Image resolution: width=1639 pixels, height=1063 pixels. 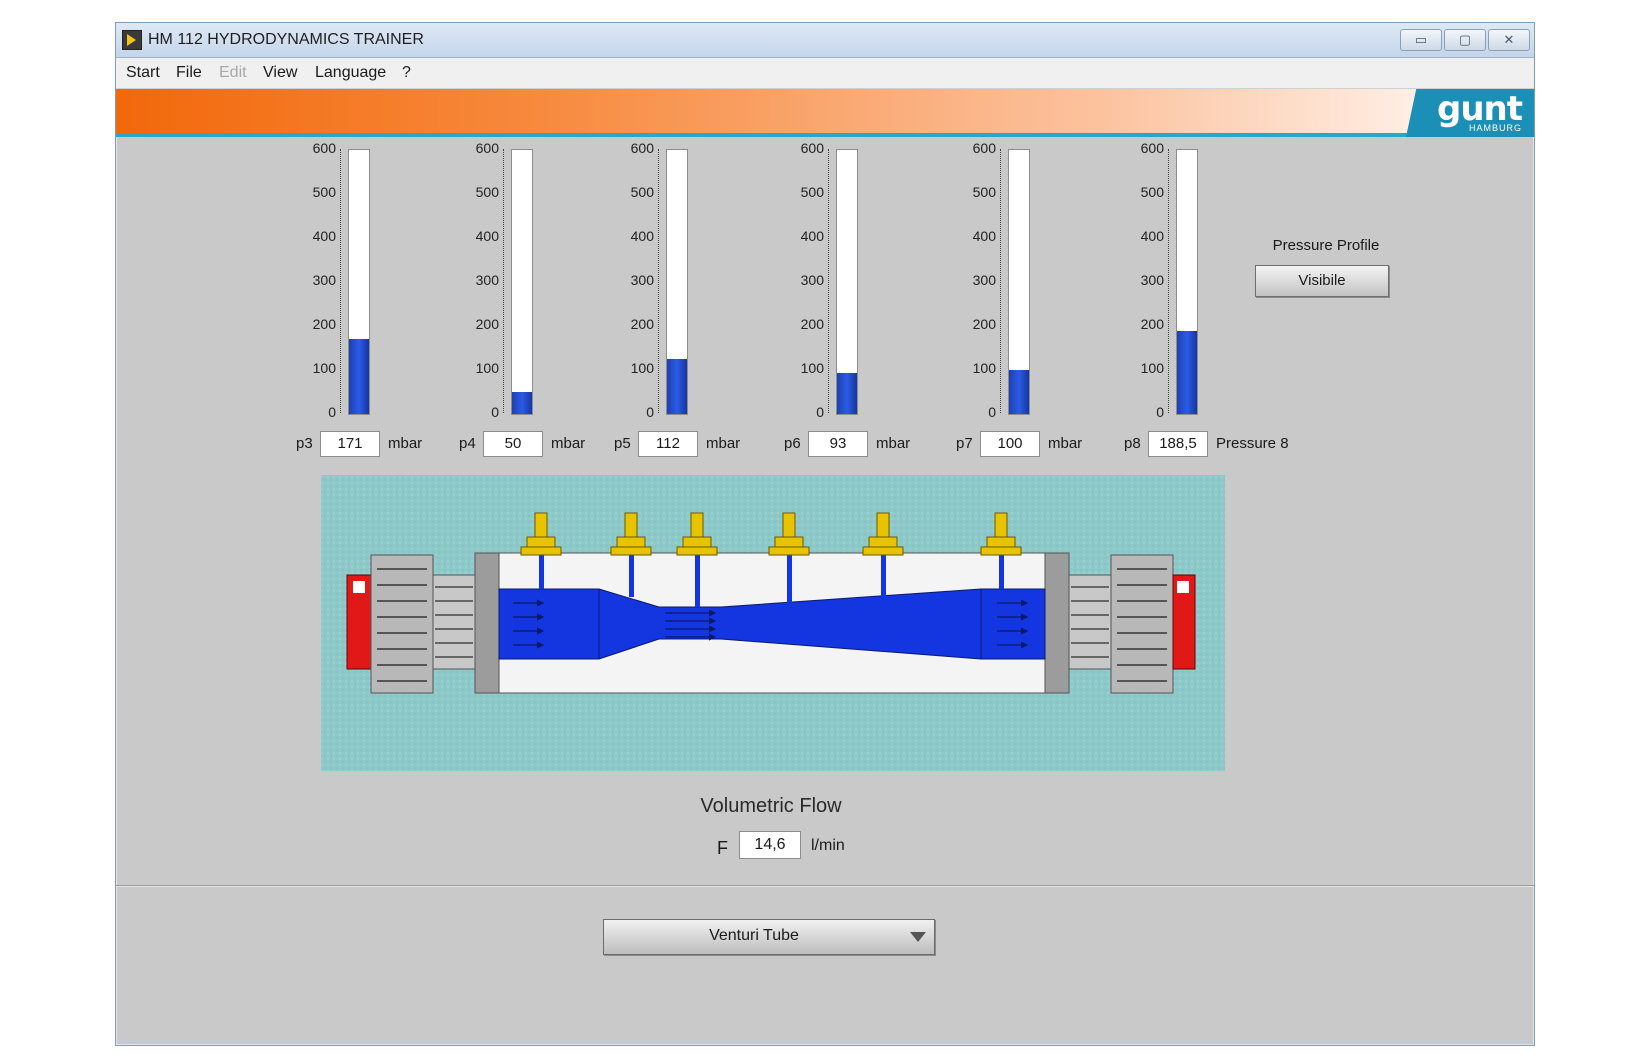 What do you see at coordinates (964, 443) in the screenshot?
I see `gauge-label: p7` at bounding box center [964, 443].